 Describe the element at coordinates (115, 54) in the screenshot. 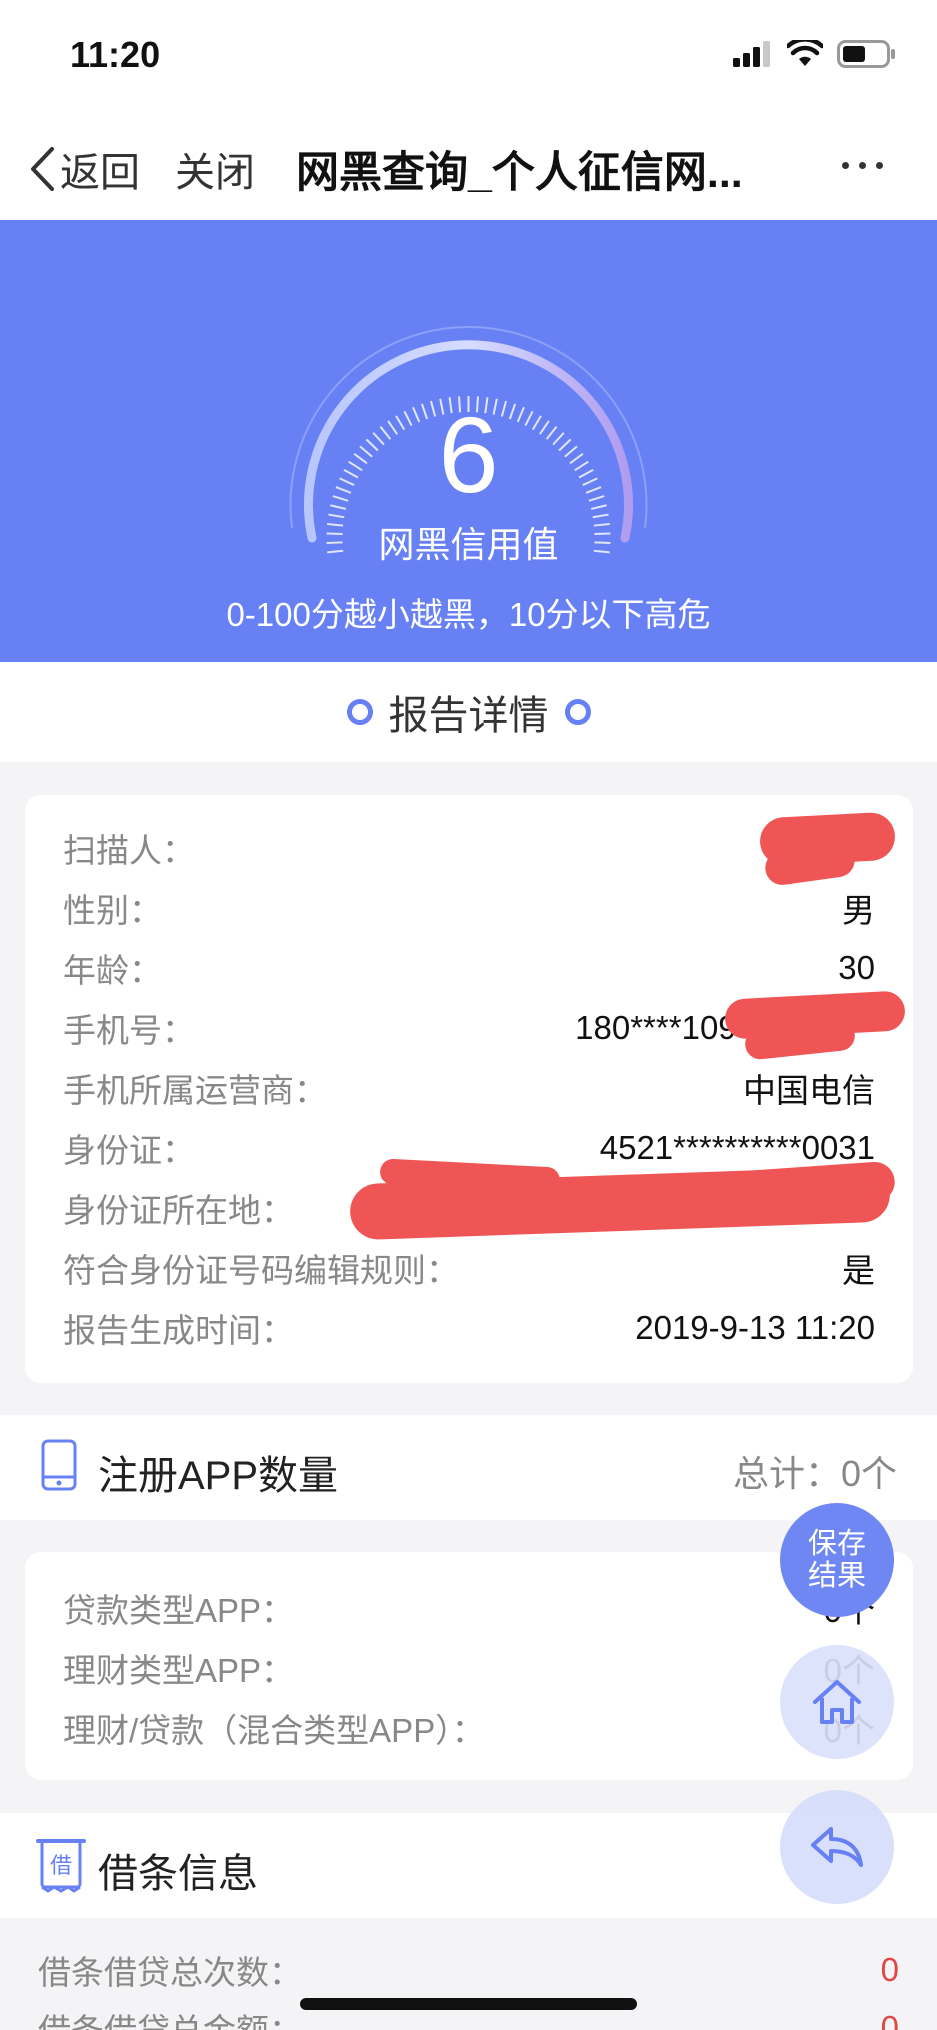

I see `status-time: 11:20` at that location.